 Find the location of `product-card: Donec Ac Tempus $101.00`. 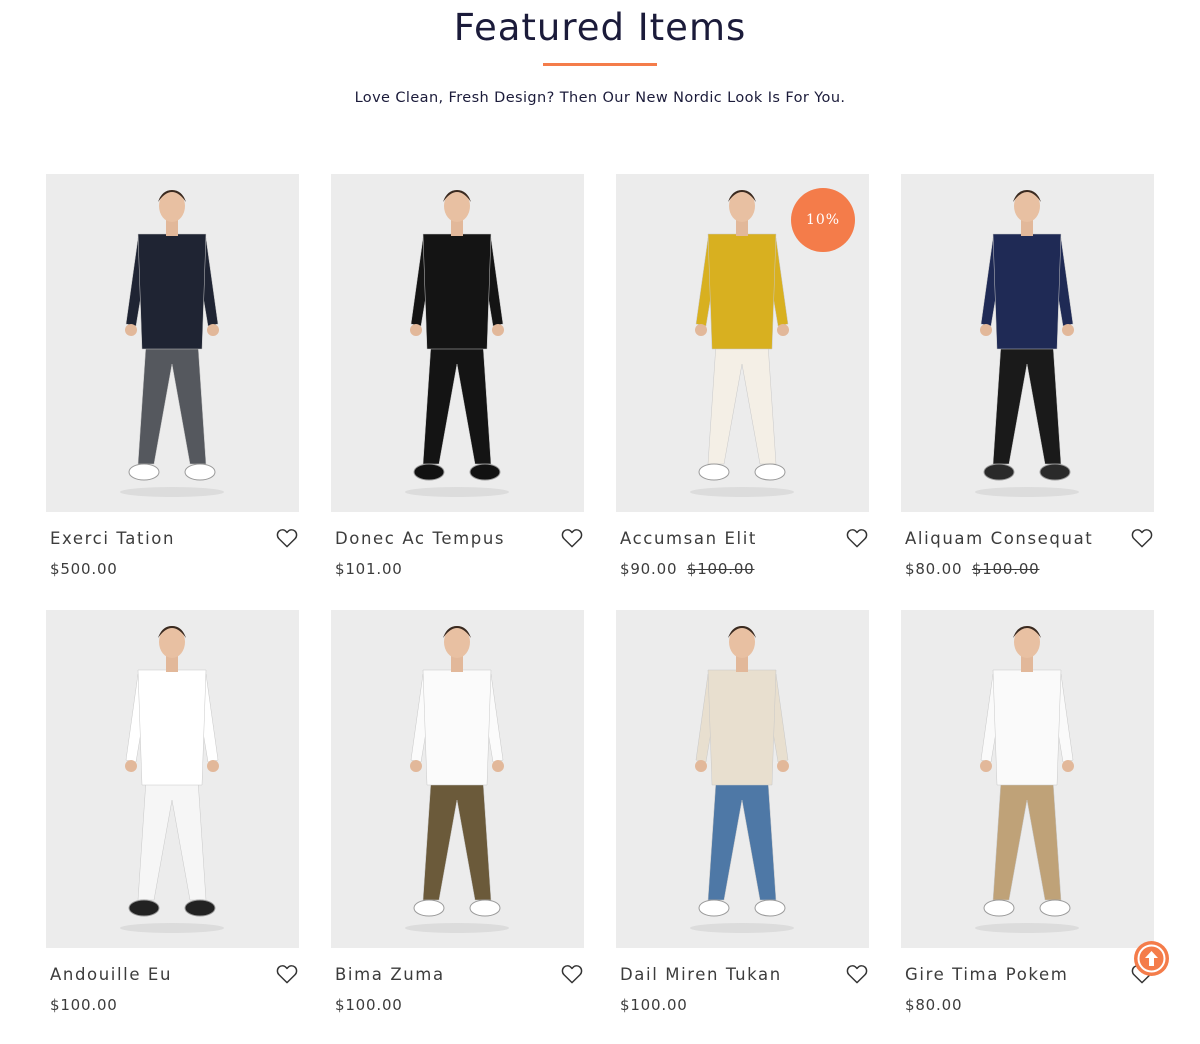

product-card: Donec Ac Tempus $101.00 is located at coordinates (457, 376).